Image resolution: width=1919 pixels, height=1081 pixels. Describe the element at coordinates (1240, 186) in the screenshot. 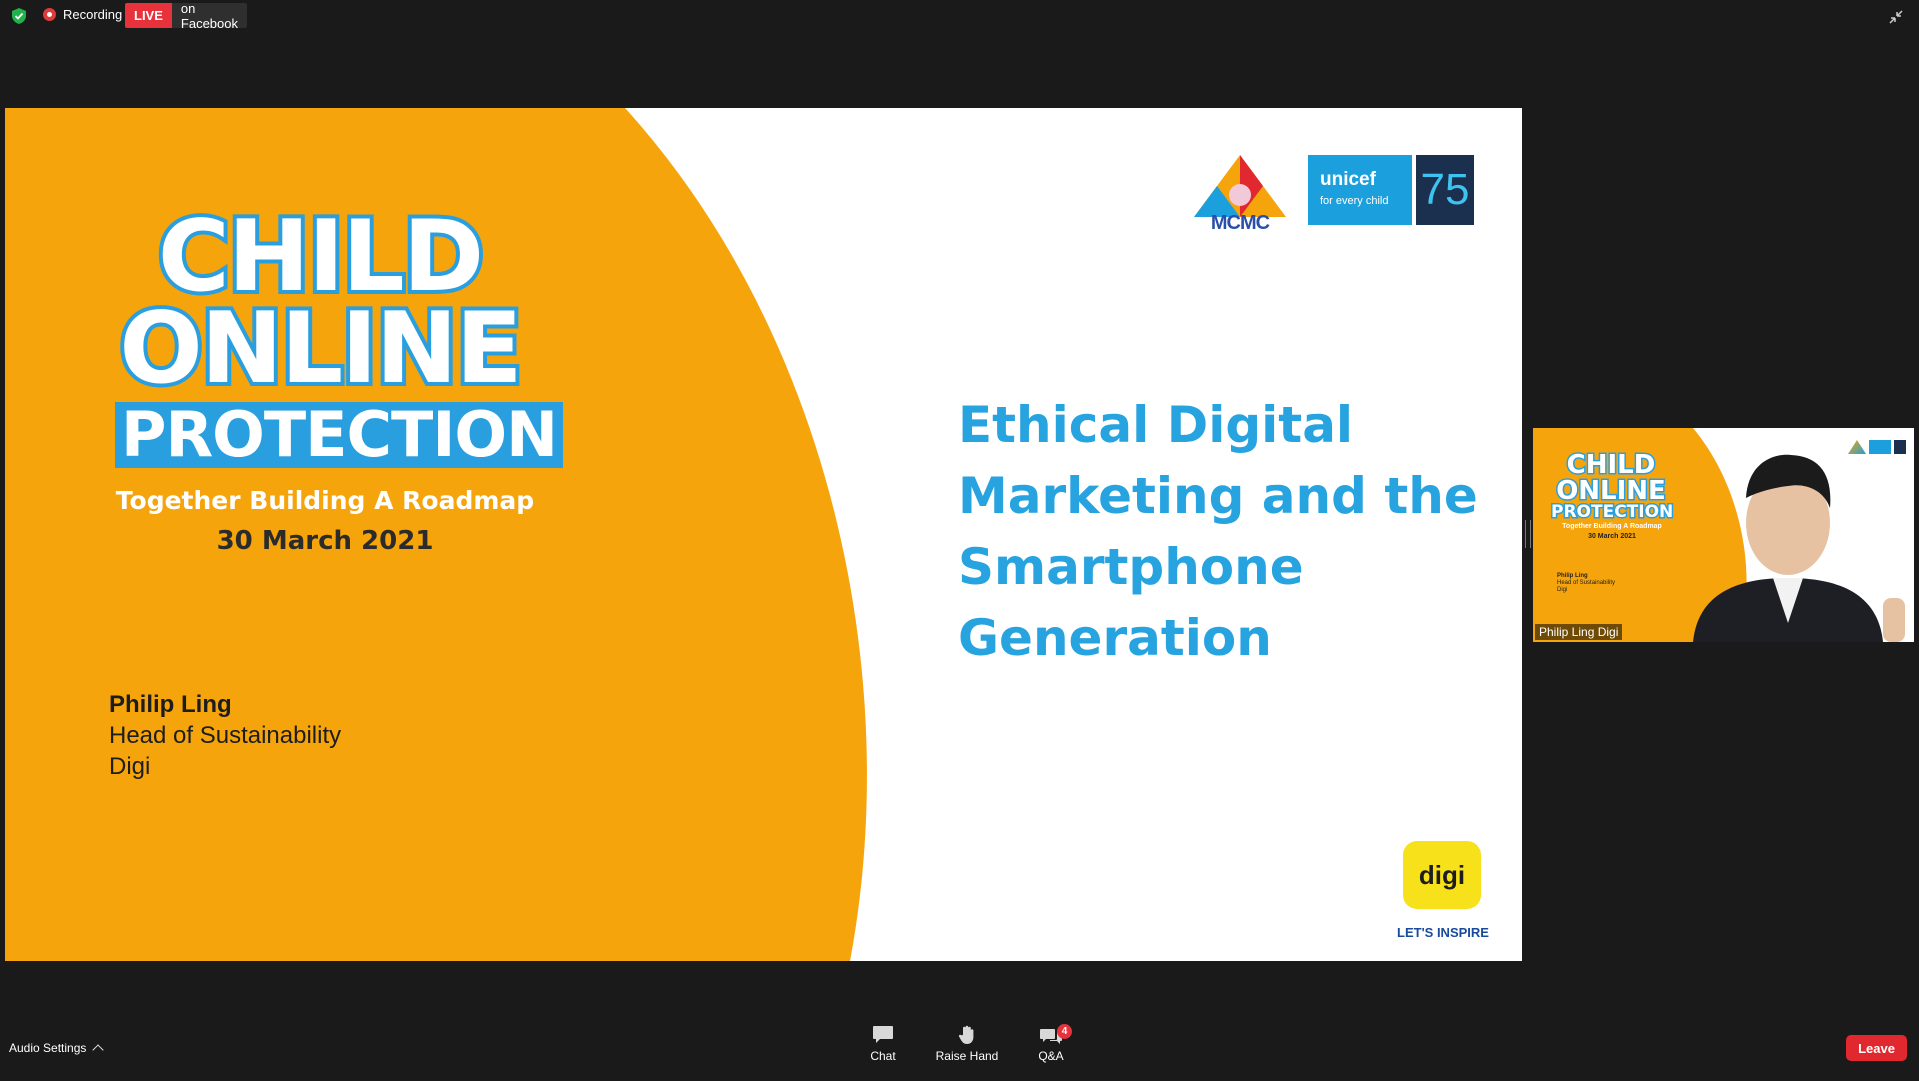

I see `mcmc-triangle-icon` at that location.